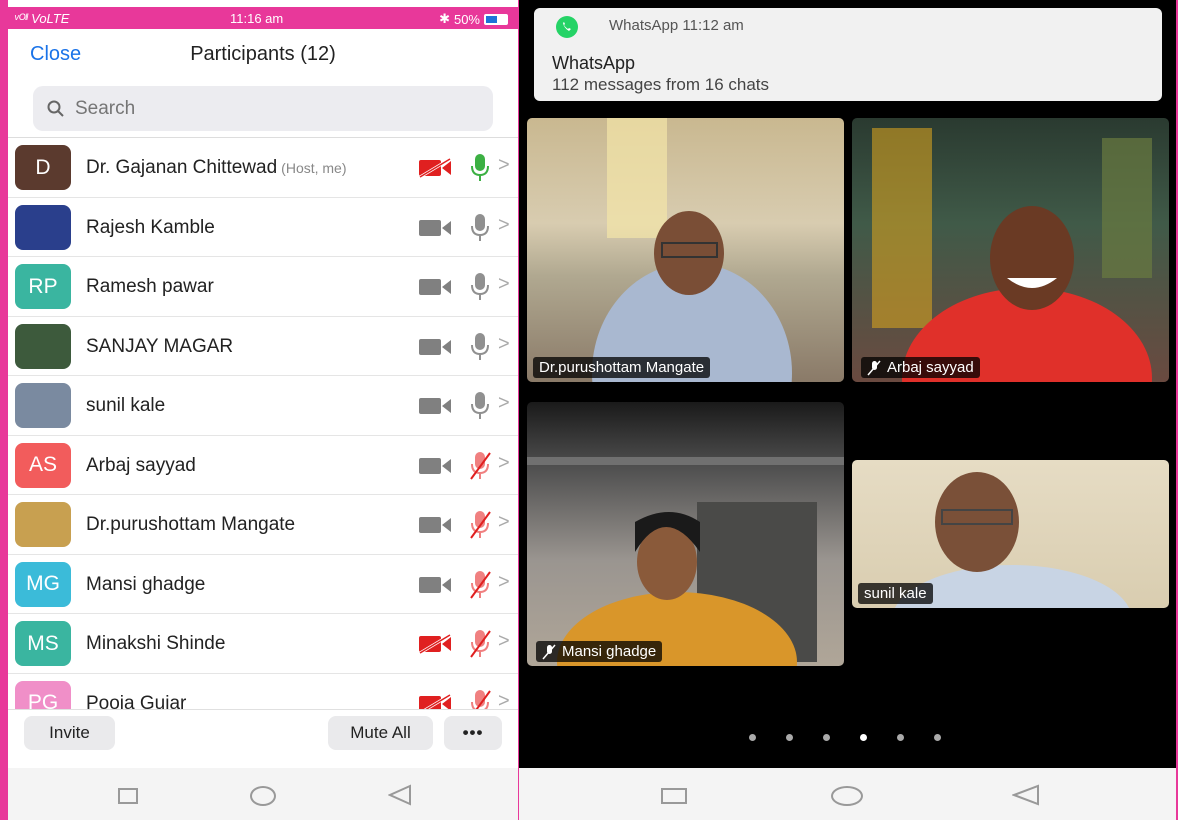 The image size is (1178, 820). What do you see at coordinates (263, 406) in the screenshot?
I see `participant-row: sunil kale >` at bounding box center [263, 406].